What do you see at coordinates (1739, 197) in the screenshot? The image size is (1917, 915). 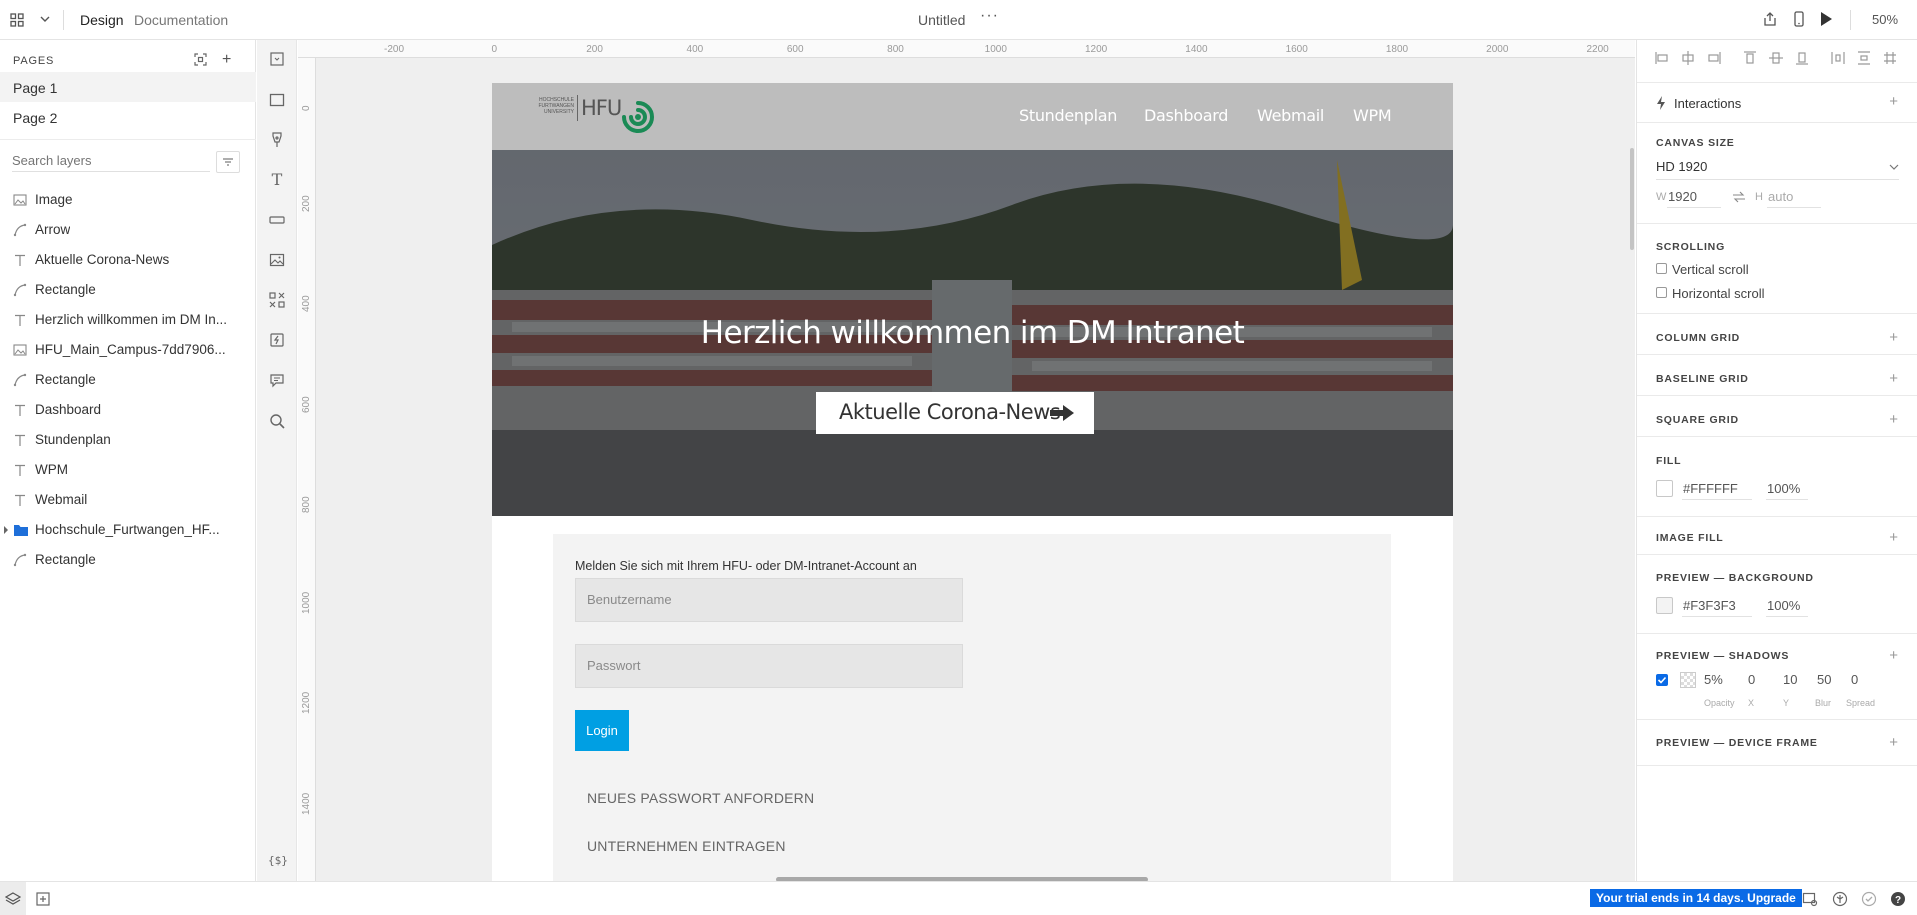 I see `link-dimensions-icon` at bounding box center [1739, 197].